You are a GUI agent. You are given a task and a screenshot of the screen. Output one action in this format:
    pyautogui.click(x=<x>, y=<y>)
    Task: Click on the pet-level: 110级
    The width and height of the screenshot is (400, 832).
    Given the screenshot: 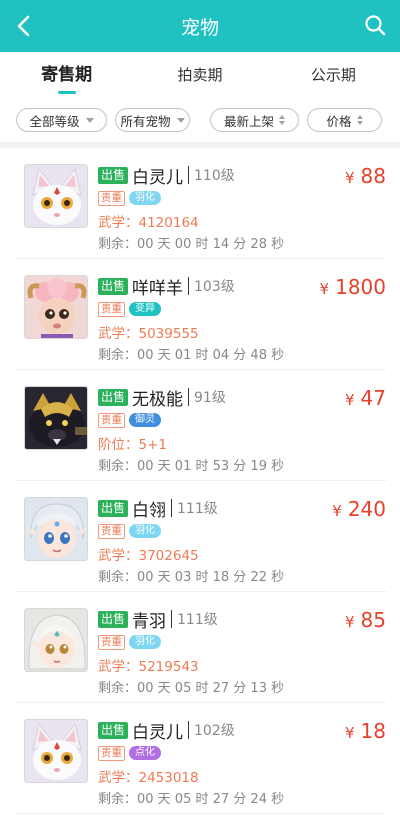 What is the action you would take?
    pyautogui.click(x=214, y=176)
    